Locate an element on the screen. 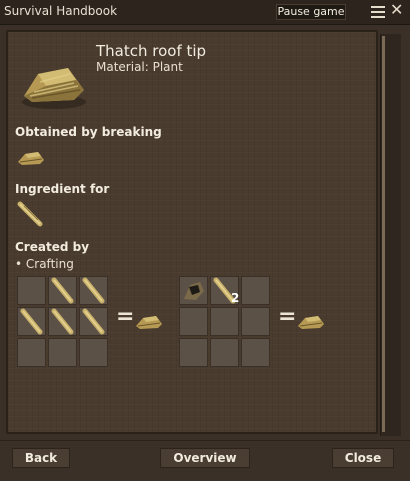 The width and height of the screenshot is (410, 481). ingredient-for-title: Ingredient for is located at coordinates (62, 189).